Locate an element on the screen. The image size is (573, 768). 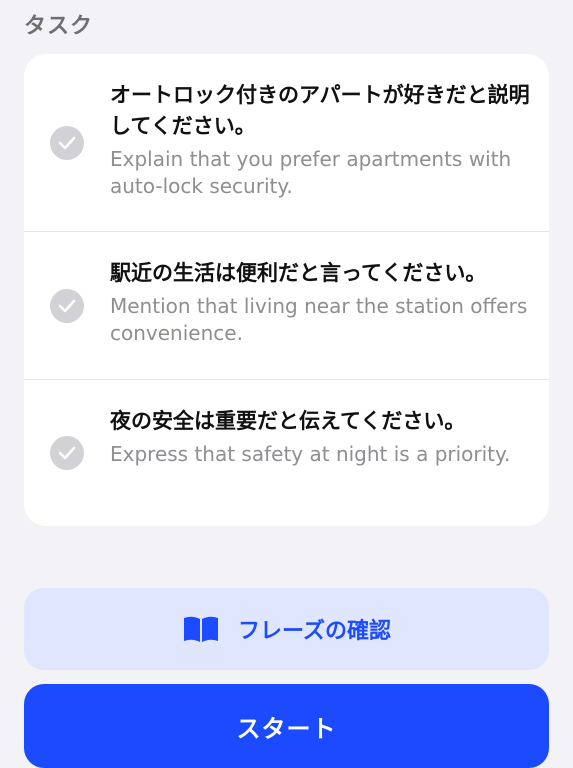
section-title: タスク is located at coordinates (59, 26).